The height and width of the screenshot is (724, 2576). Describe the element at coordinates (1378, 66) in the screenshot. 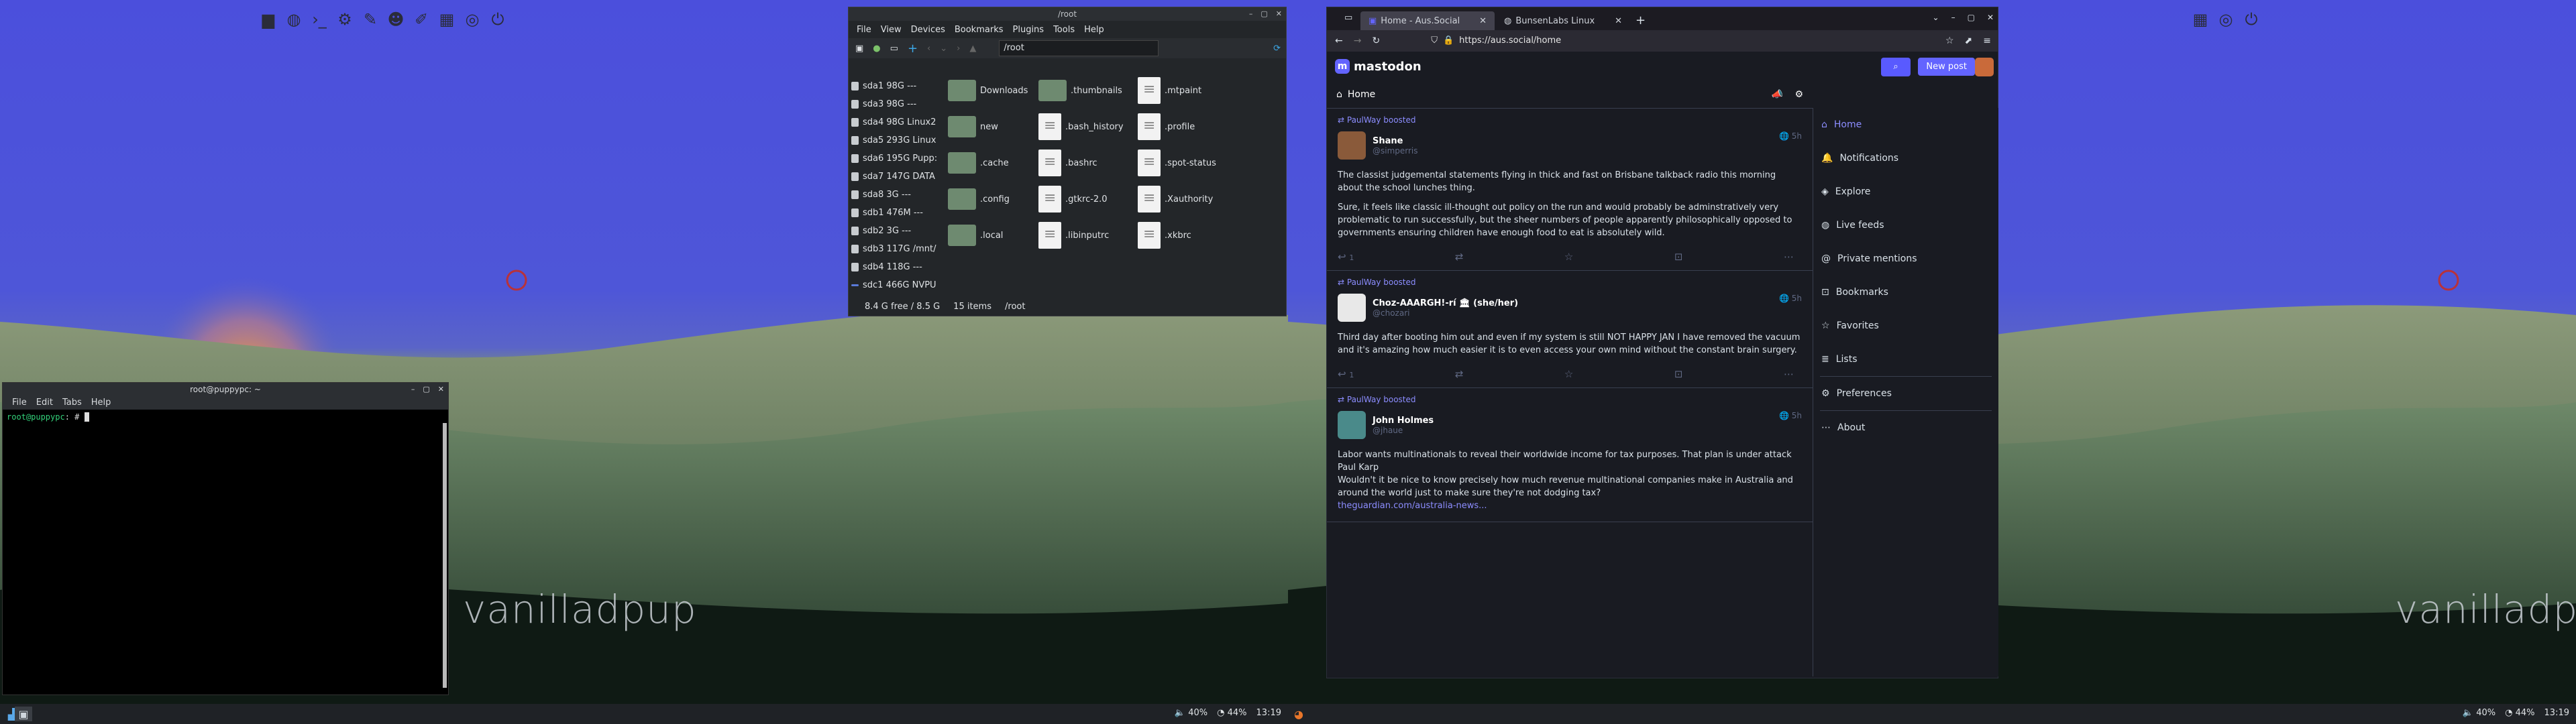

I see `mastodon-logo: m mastodon` at that location.